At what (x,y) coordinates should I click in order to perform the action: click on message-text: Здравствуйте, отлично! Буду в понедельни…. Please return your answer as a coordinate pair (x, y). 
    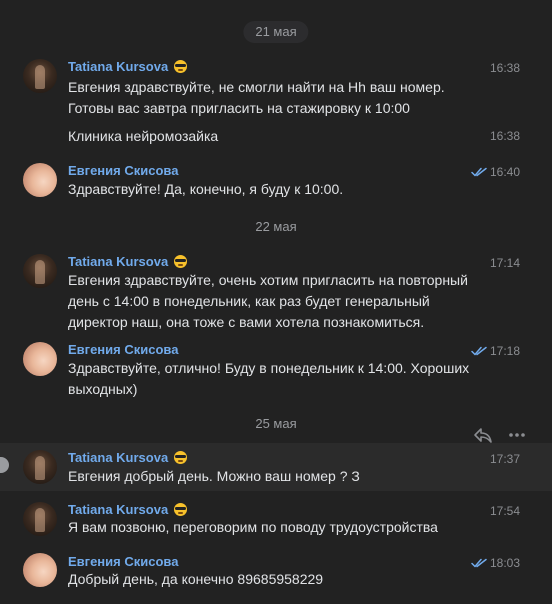
    Looking at the image, I should click on (269, 378).